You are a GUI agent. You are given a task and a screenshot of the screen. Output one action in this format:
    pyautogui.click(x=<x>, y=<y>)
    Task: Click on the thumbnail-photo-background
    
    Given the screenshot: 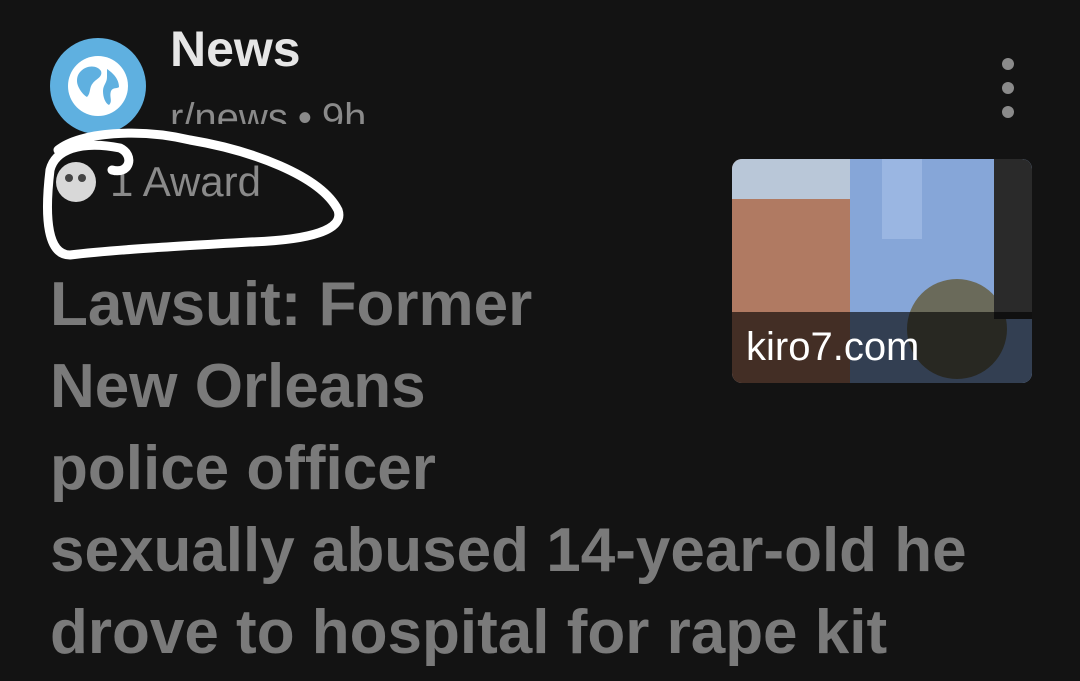 What is the action you would take?
    pyautogui.click(x=791, y=179)
    